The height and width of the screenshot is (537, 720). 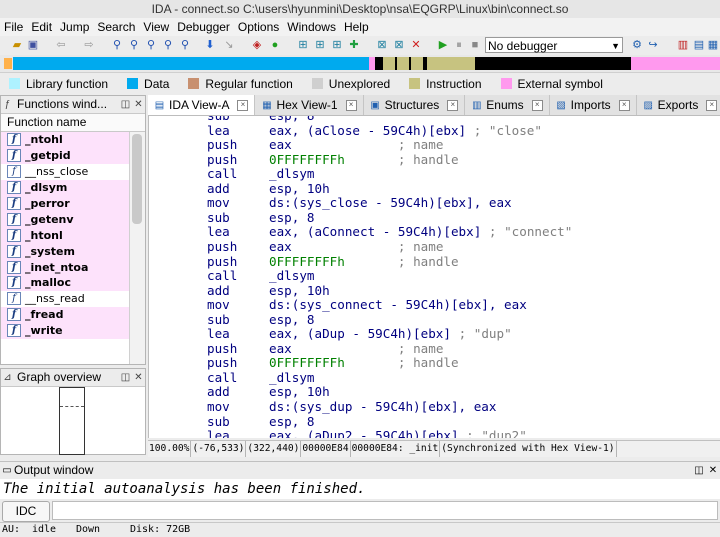 I want to click on function-list-item: f _getenv, so click(x=73, y=219).